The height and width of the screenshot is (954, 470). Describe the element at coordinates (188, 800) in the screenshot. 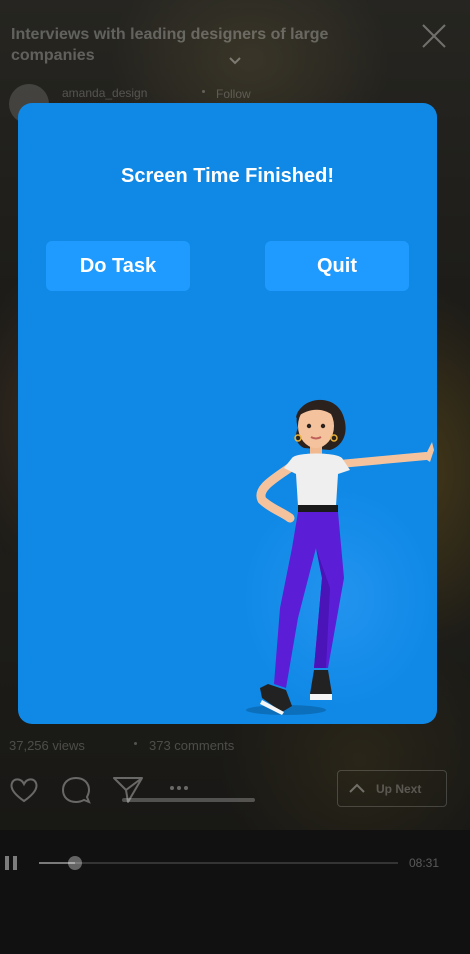

I see `drag-handle` at that location.